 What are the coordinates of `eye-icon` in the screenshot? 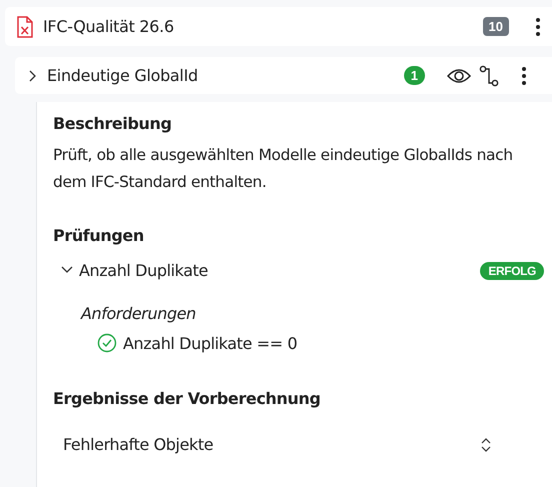 It's located at (459, 76).